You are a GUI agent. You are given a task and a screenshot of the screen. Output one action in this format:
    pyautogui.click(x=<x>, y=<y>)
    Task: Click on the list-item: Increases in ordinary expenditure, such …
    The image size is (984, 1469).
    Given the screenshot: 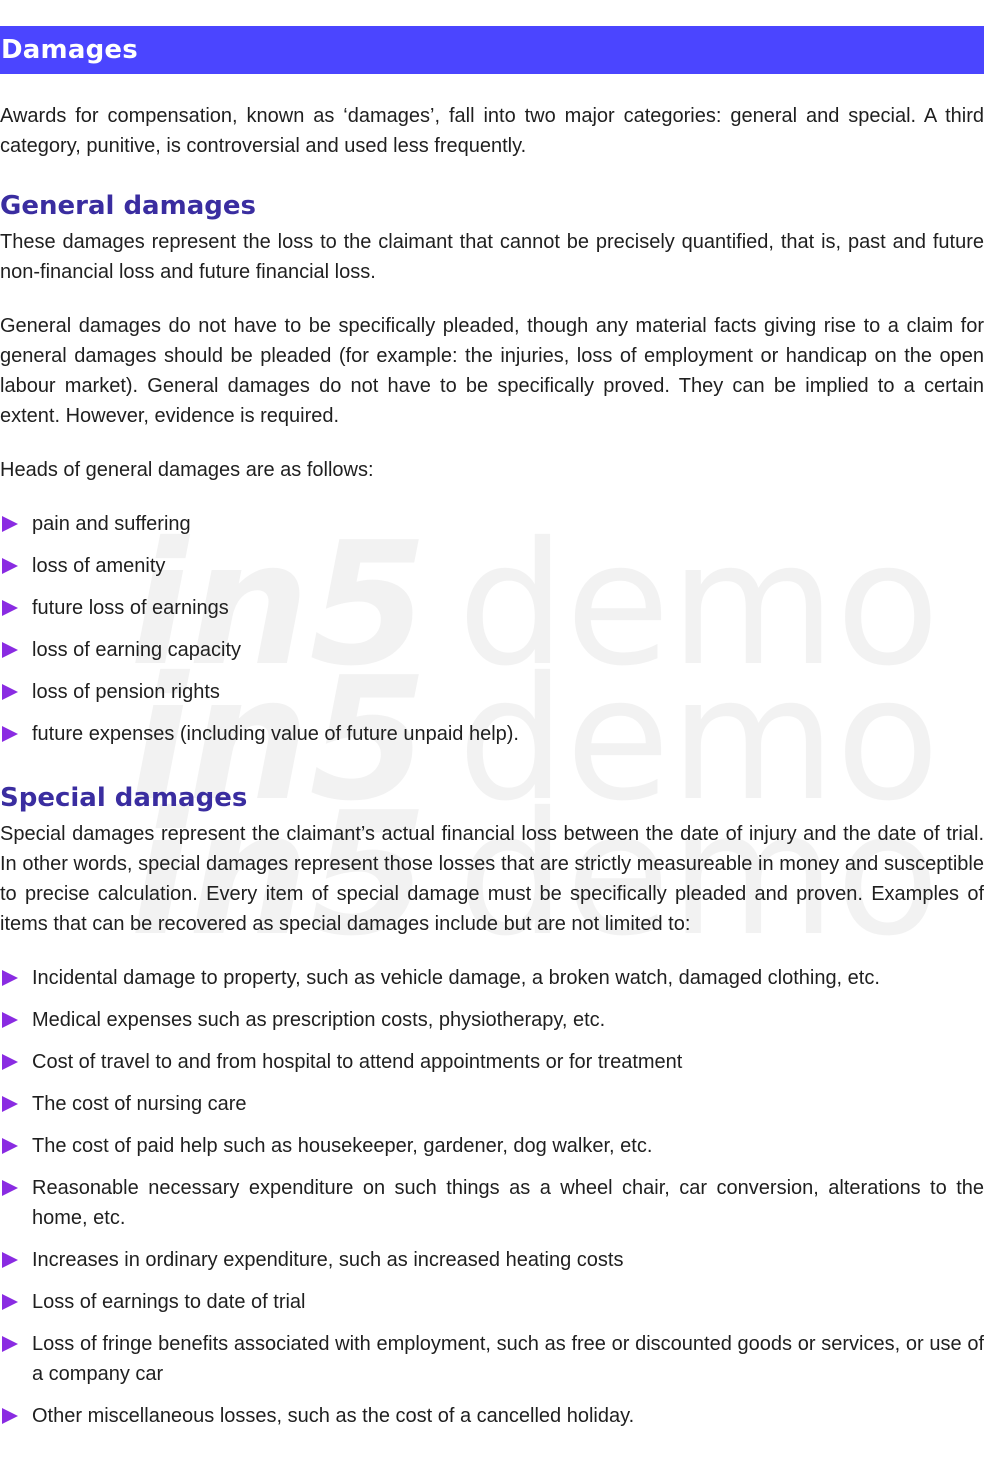 What is the action you would take?
    pyautogui.click(x=492, y=1260)
    